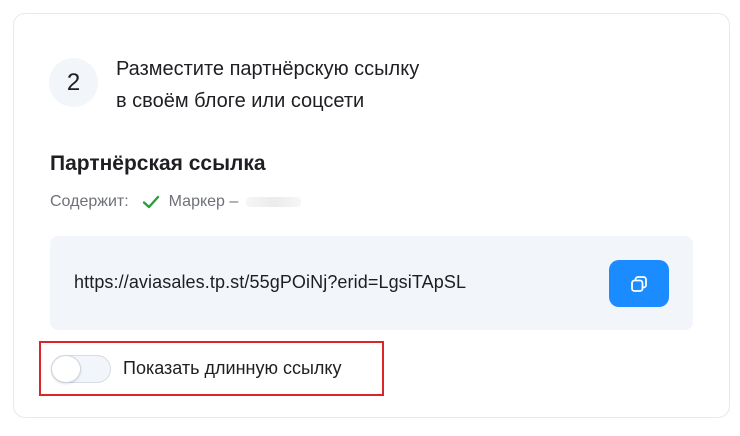 The width and height of the screenshot is (740, 436). I want to click on contains-row: Содержит: Маркер –, so click(176, 202).